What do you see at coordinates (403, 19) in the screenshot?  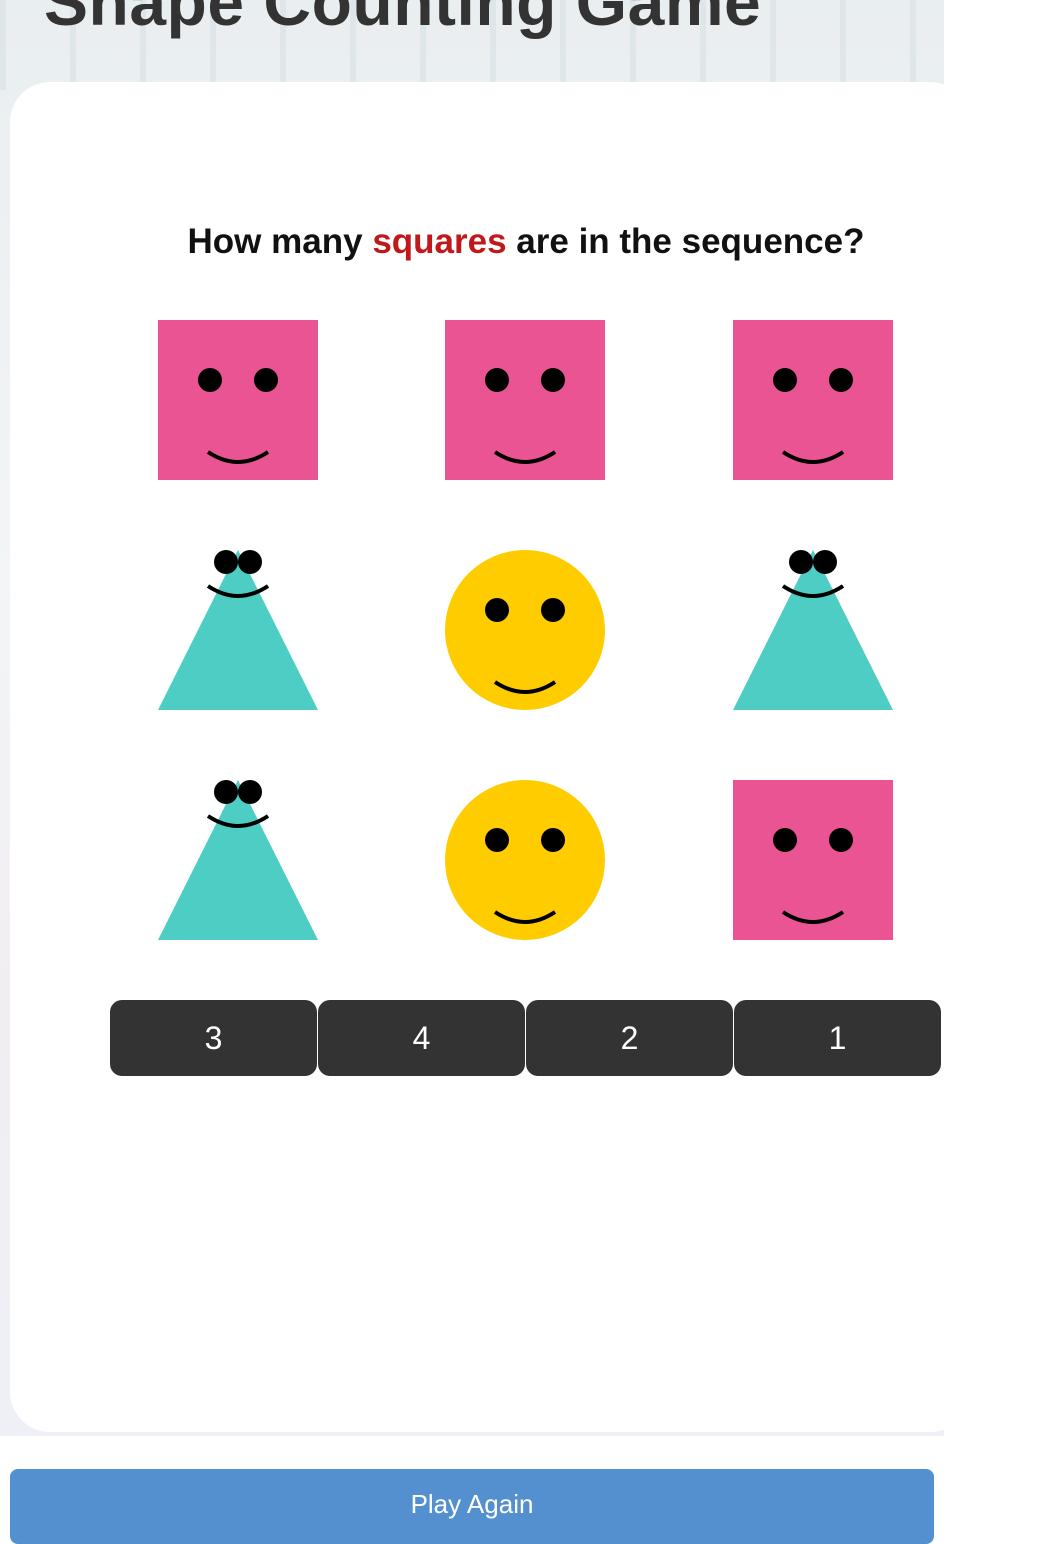 I see `game-title: Shape Counting Game` at bounding box center [403, 19].